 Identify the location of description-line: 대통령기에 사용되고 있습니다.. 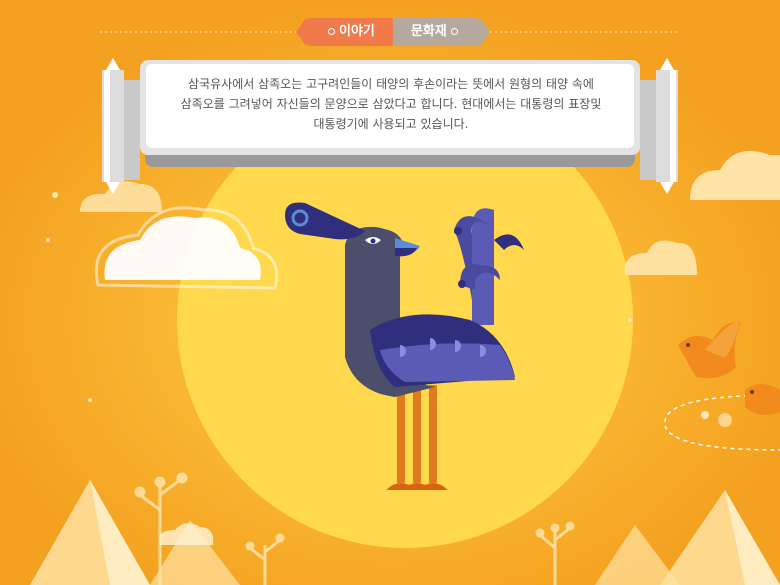
(391, 124).